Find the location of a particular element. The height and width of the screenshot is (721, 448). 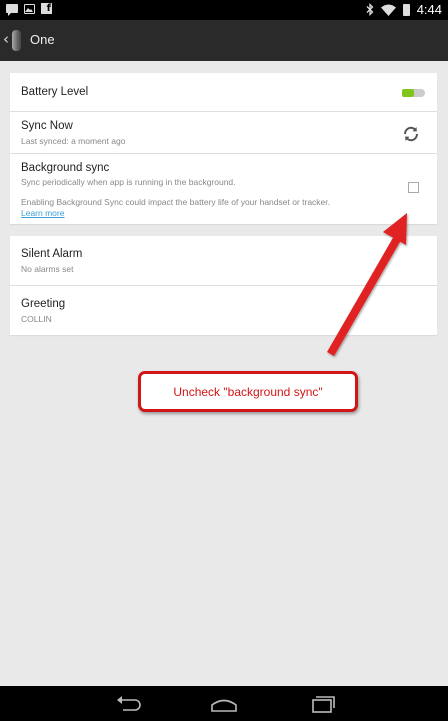

clock: 4:44 is located at coordinates (429, 9).